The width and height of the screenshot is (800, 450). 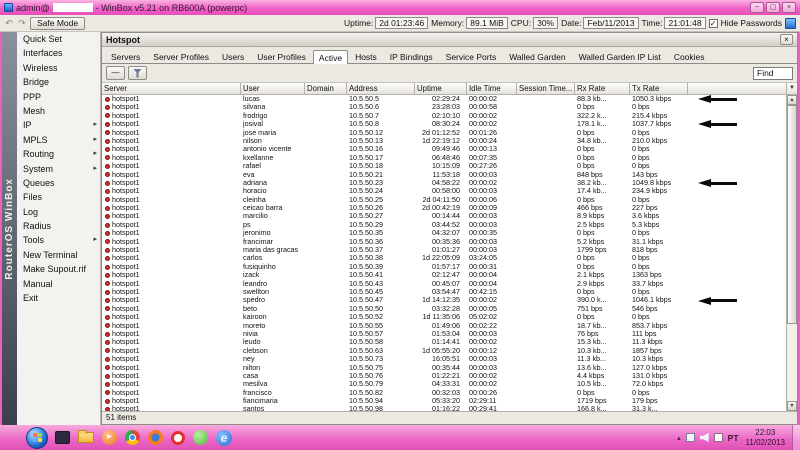 I want to click on tab-hosts: Hosts, so click(x=366, y=56).